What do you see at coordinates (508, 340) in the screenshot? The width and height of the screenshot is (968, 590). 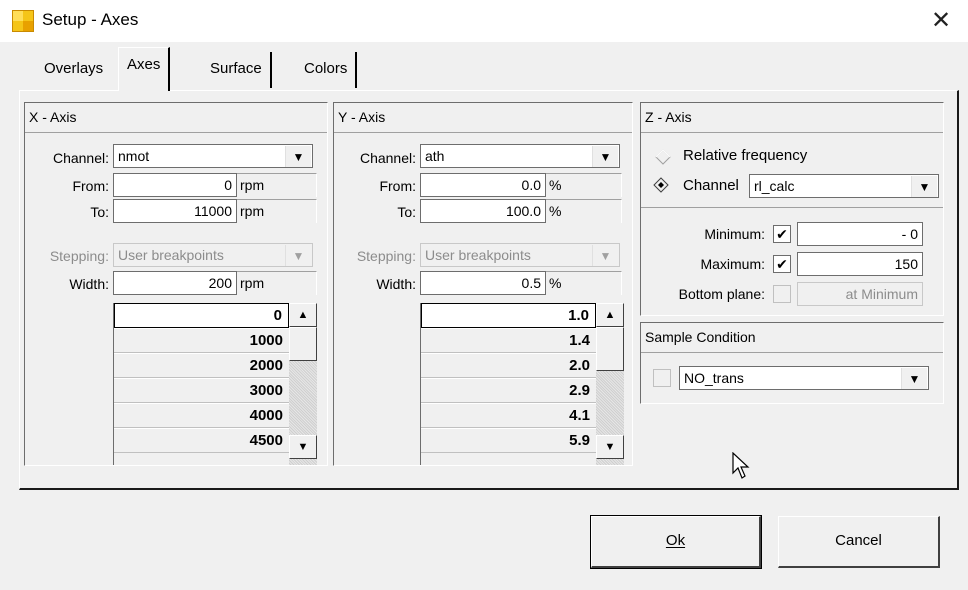 I see `list-item: 1.4` at bounding box center [508, 340].